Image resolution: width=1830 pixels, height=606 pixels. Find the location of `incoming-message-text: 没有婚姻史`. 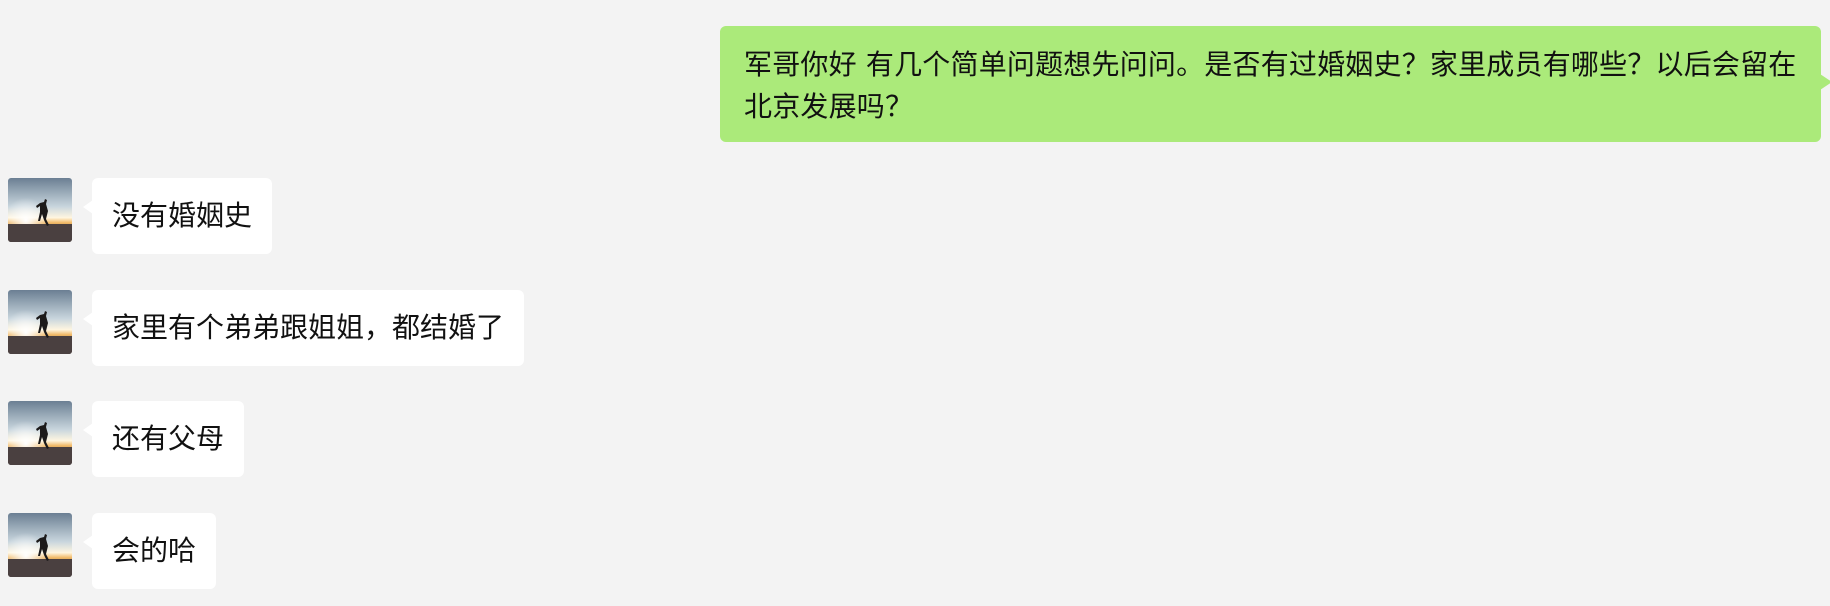

incoming-message-text: 没有婚姻史 is located at coordinates (182, 215).